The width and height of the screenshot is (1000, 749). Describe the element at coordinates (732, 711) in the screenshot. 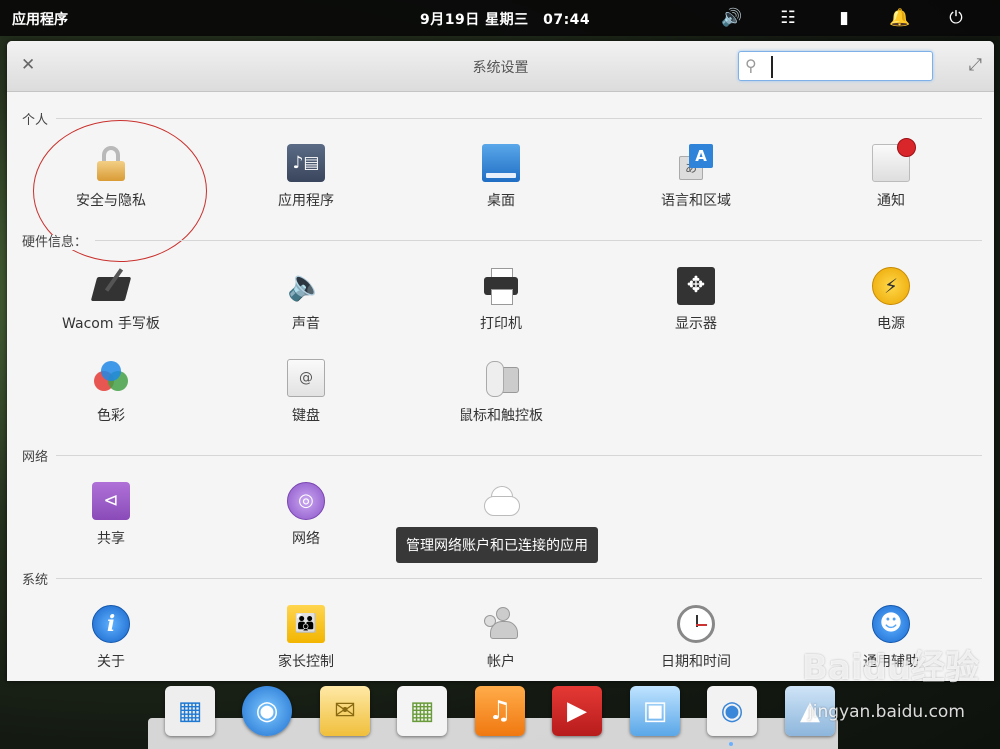

I see `settings-icon: ◉` at that location.